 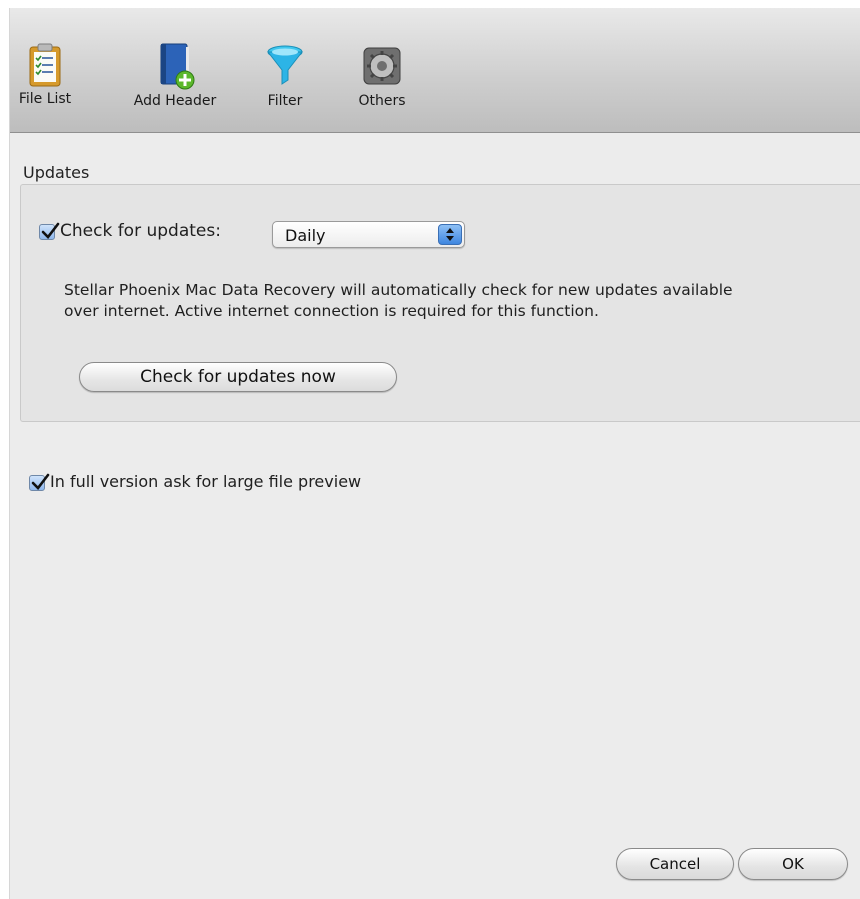 I want to click on ok-button: OK, so click(x=793, y=864).